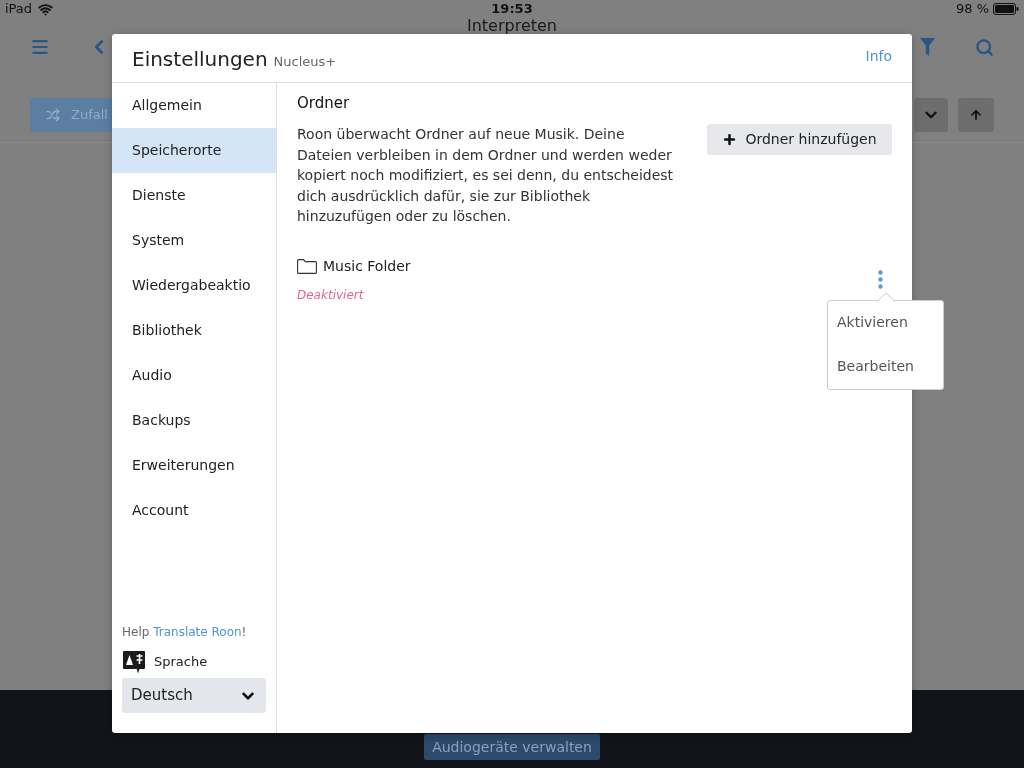  Describe the element at coordinates (885, 366) in the screenshot. I see `menu-item: Bearbeiten` at that location.